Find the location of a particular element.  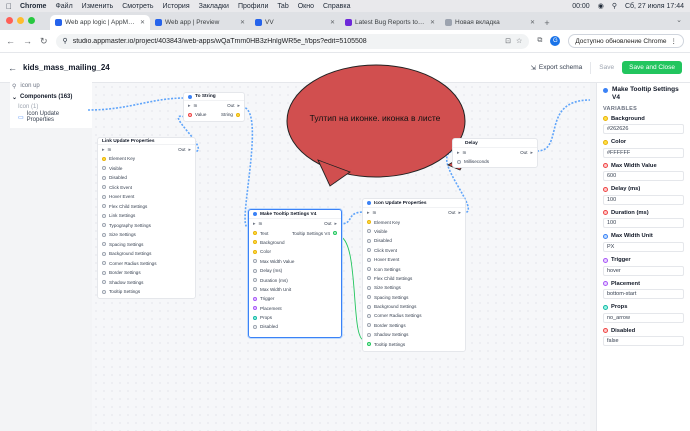

value-port-icon is located at coordinates (190, 114).